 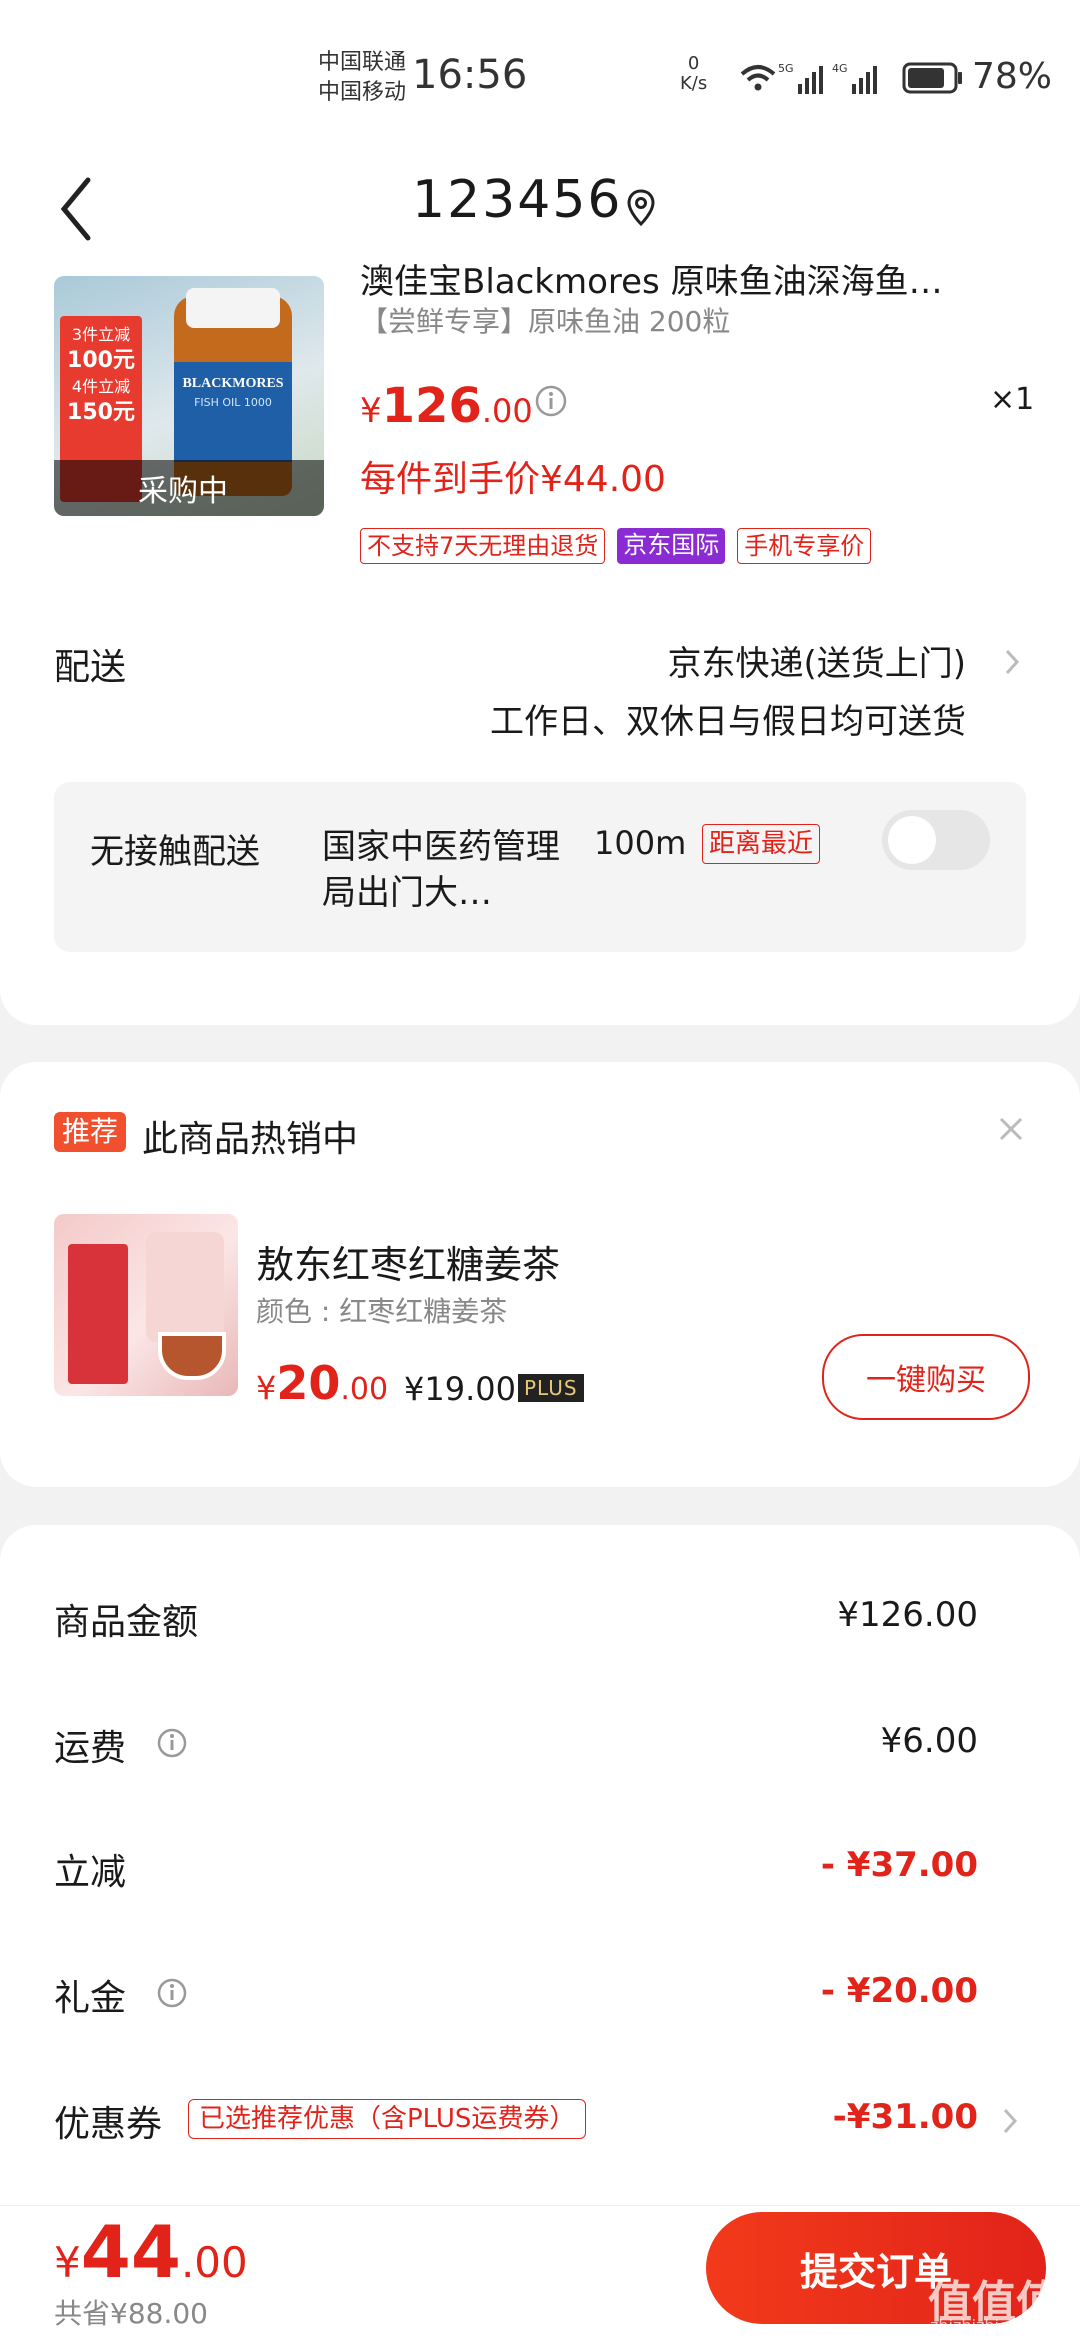 I want to click on battery-icon, so click(x=932, y=78).